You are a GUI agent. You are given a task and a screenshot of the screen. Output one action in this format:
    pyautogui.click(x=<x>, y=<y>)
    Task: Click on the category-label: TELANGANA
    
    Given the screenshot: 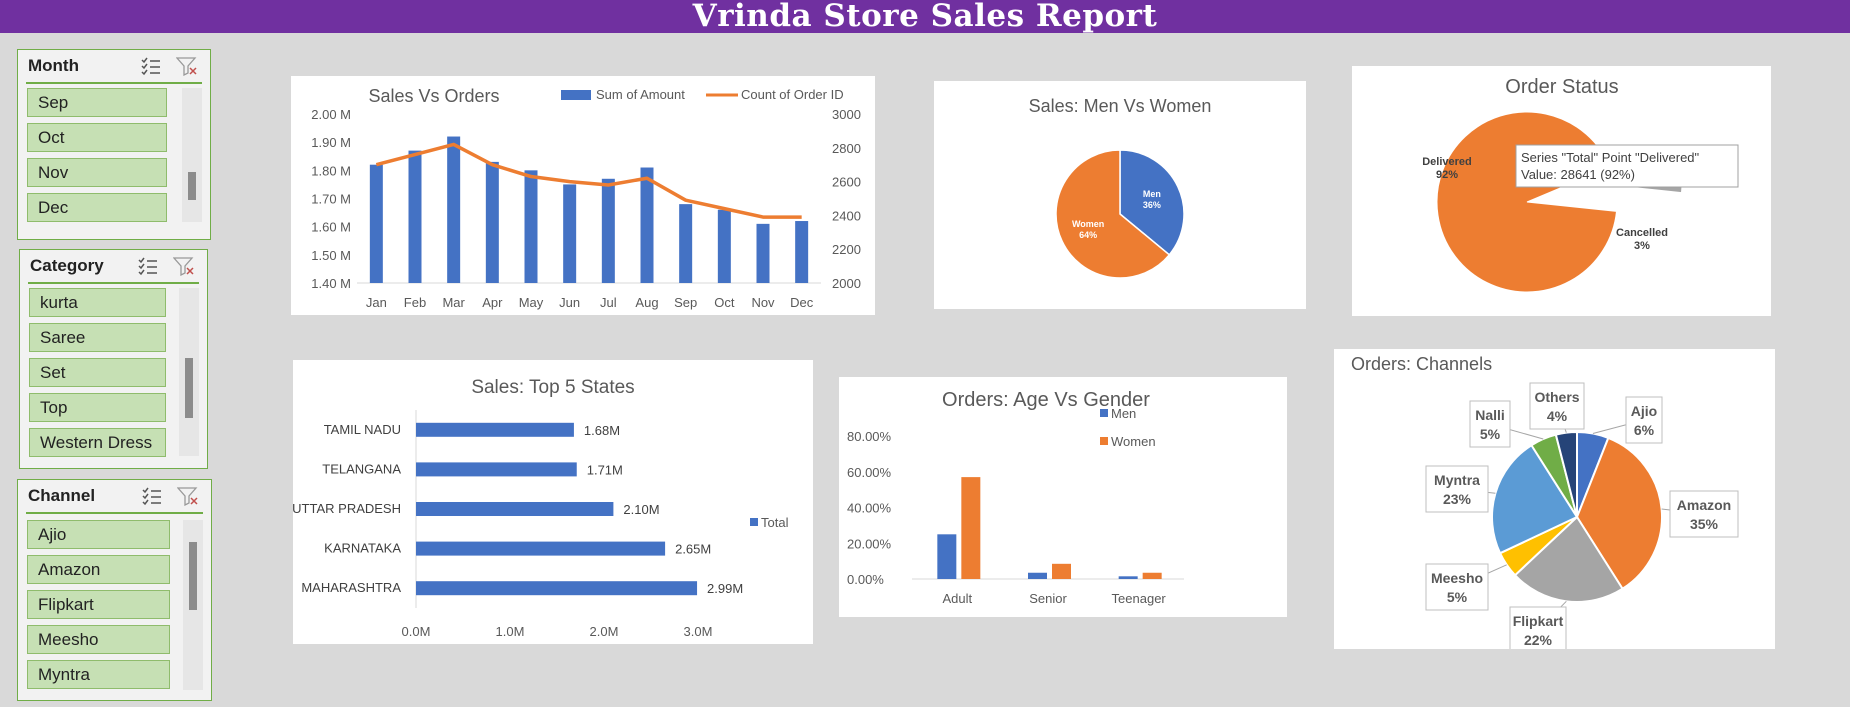 What is the action you would take?
    pyautogui.click(x=361, y=468)
    